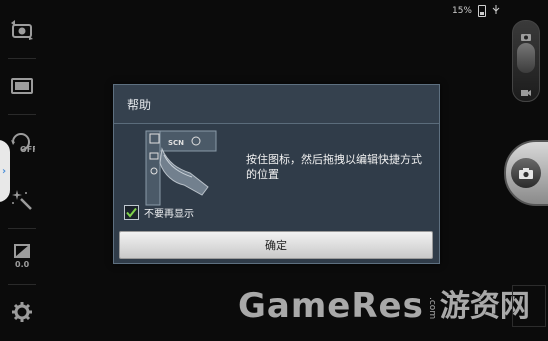  I want to click on ok-button: 确定, so click(276, 245).